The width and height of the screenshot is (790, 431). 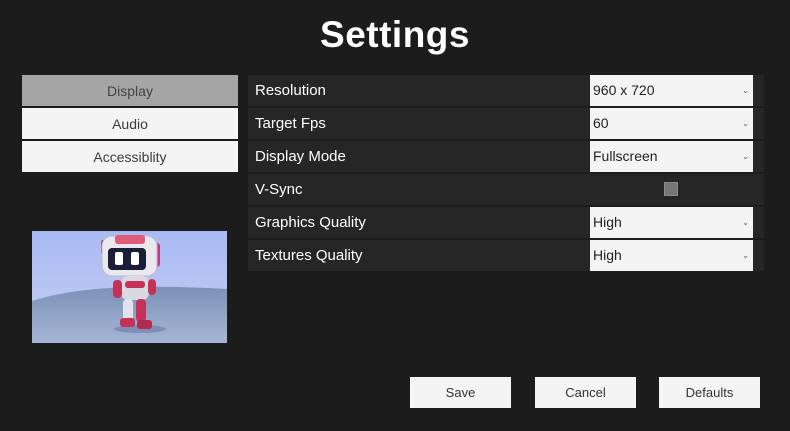 I want to click on page-title: Settings, so click(x=395, y=34).